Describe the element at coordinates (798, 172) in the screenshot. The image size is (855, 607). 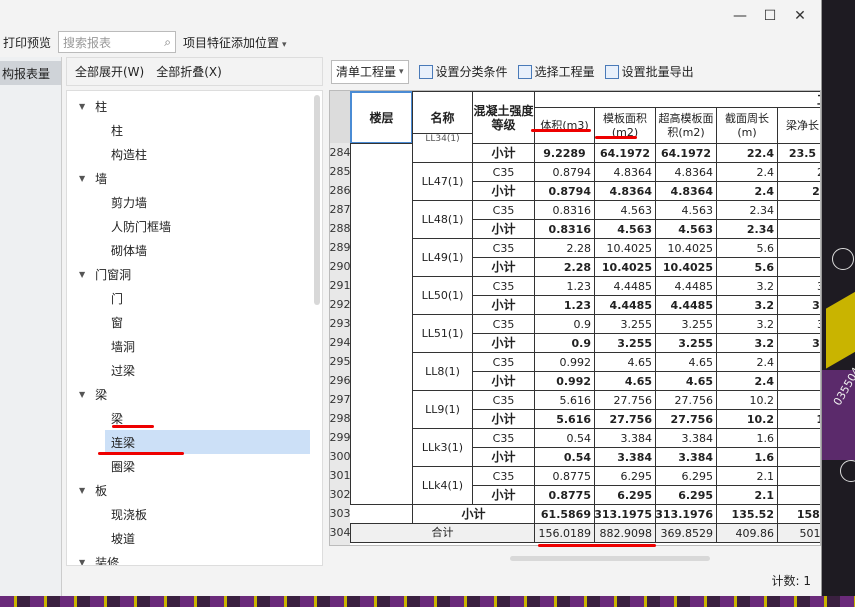
I see `net-length-cell: 2` at that location.